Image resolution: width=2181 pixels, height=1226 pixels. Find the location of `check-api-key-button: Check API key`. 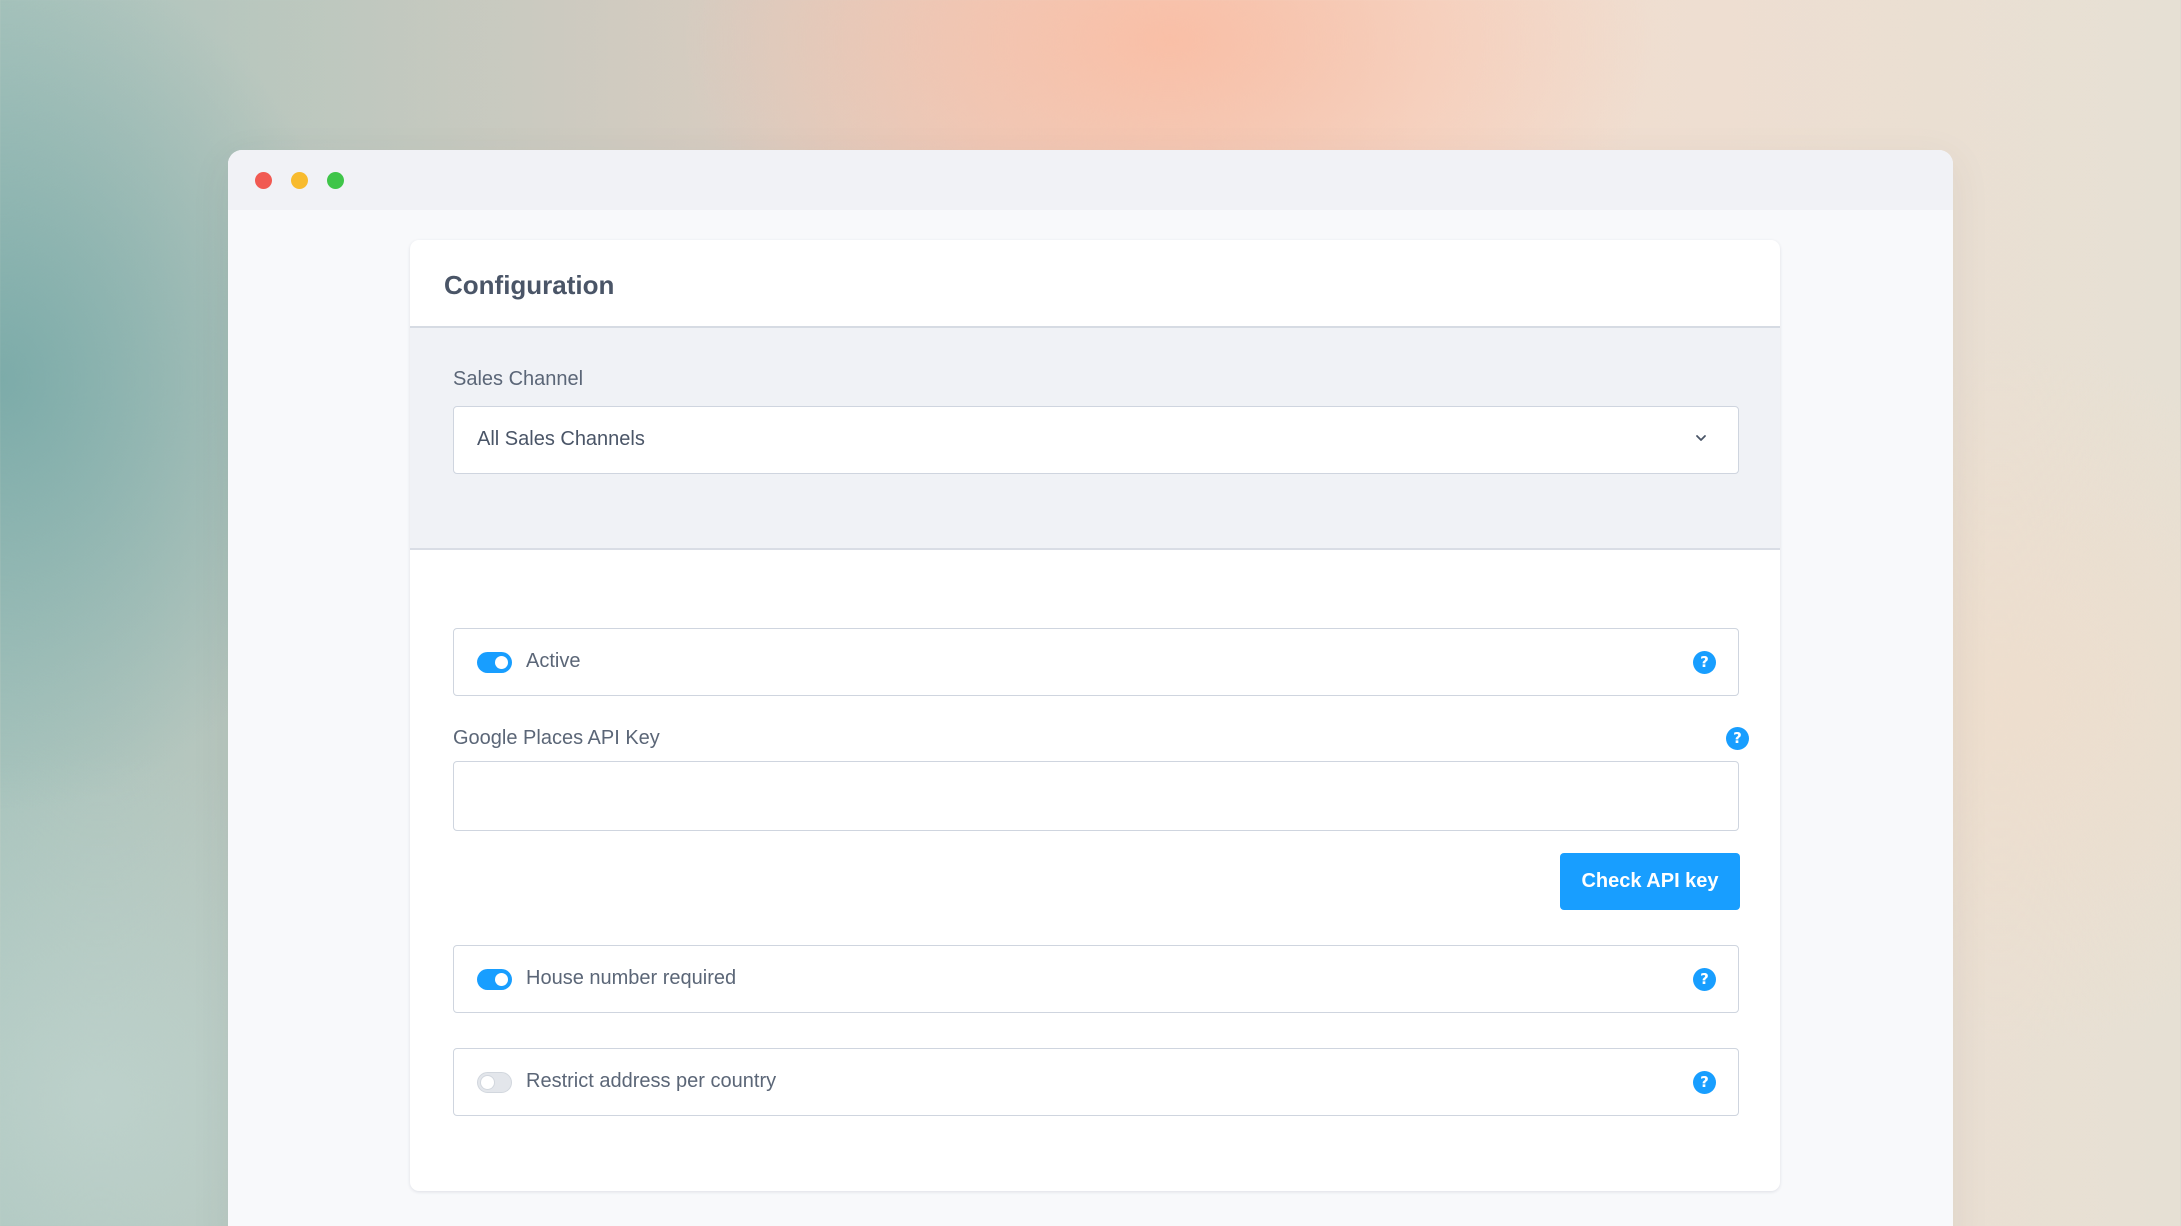

check-api-key-button: Check API key is located at coordinates (1650, 881).